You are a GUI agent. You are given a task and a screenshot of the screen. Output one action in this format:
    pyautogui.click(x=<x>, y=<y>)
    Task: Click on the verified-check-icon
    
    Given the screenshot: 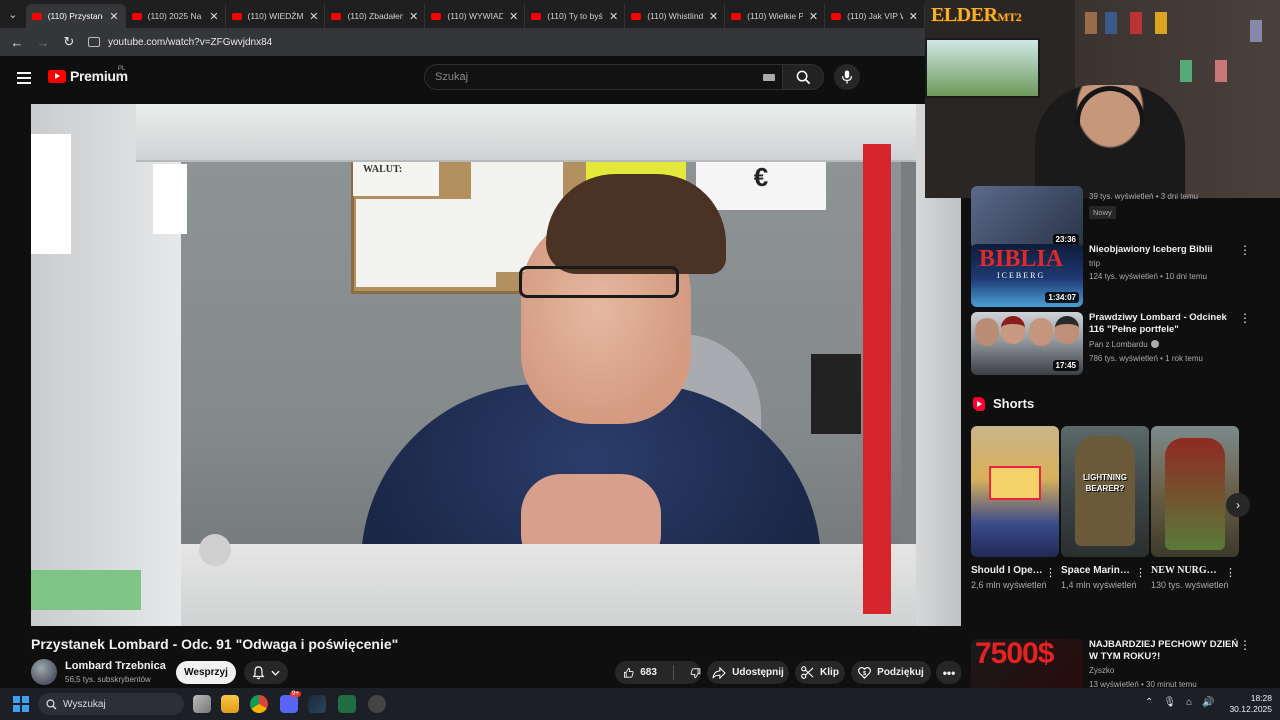 What is the action you would take?
    pyautogui.click(x=1154, y=344)
    